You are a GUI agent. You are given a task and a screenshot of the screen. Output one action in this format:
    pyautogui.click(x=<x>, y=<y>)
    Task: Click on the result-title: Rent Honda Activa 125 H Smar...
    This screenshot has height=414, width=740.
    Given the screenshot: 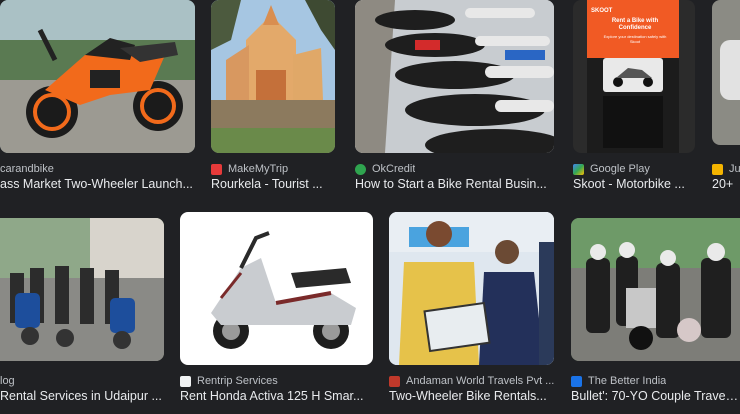 What is the action you would take?
    pyautogui.click(x=276, y=396)
    